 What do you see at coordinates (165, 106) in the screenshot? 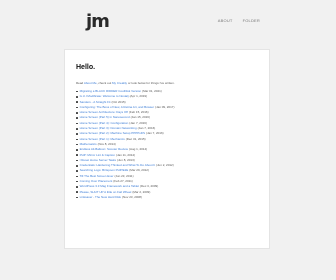
I see `post-date: (Jan 09, 2017)` at bounding box center [165, 106].